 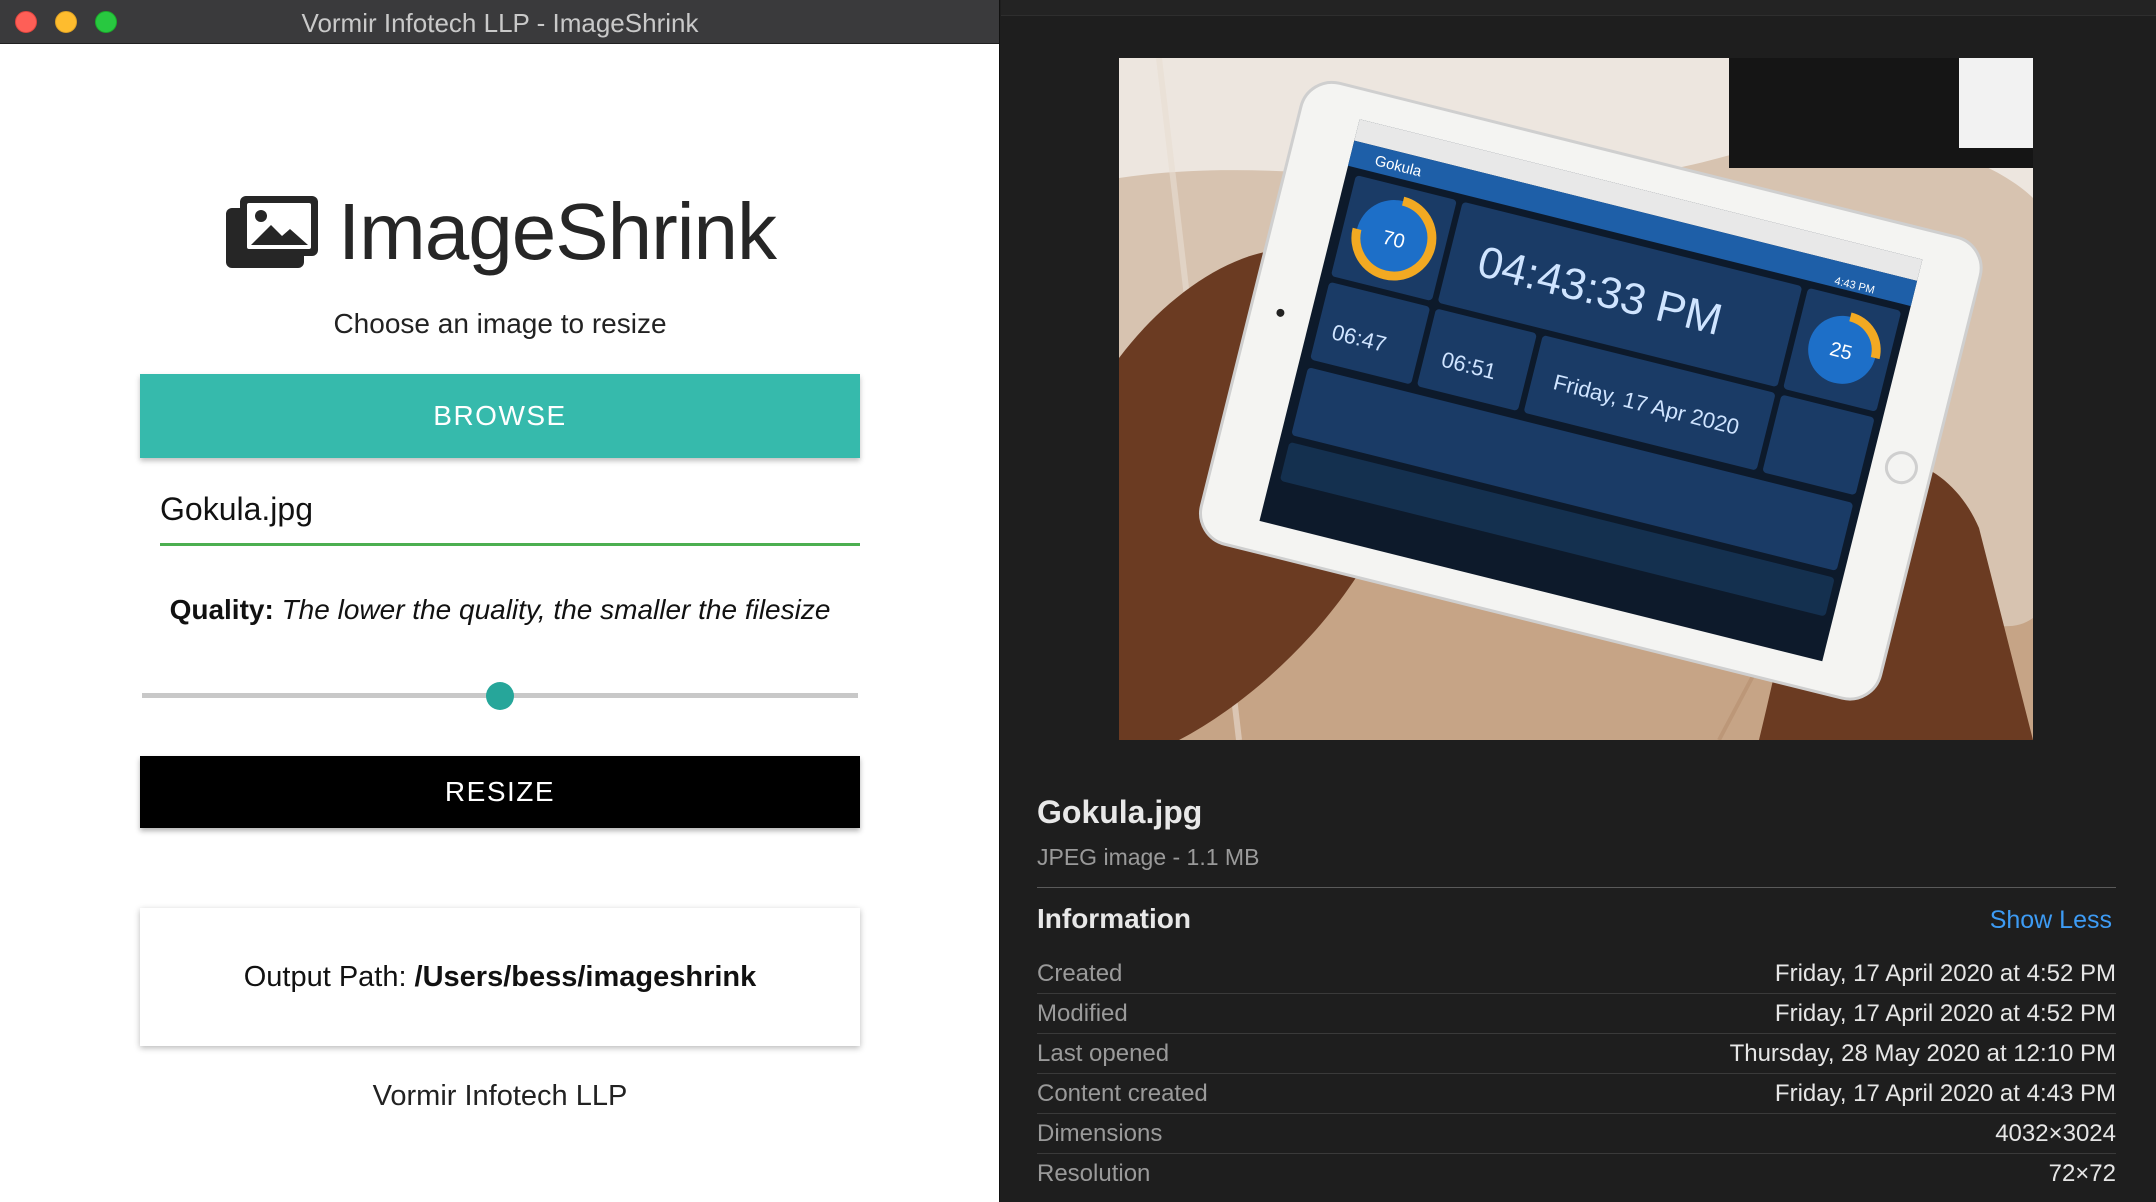 I want to click on resize-button: RESIZE, so click(x=500, y=792).